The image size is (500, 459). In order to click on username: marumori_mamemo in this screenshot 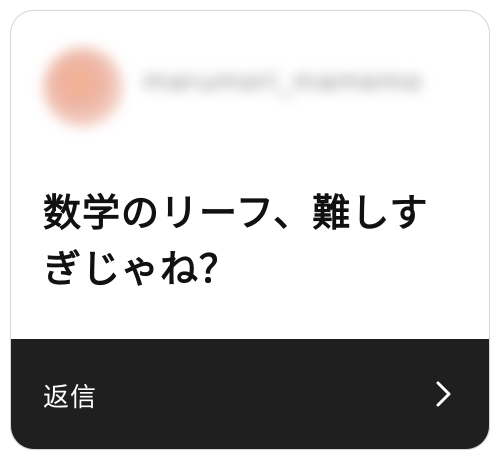, I will do `click(283, 82)`.